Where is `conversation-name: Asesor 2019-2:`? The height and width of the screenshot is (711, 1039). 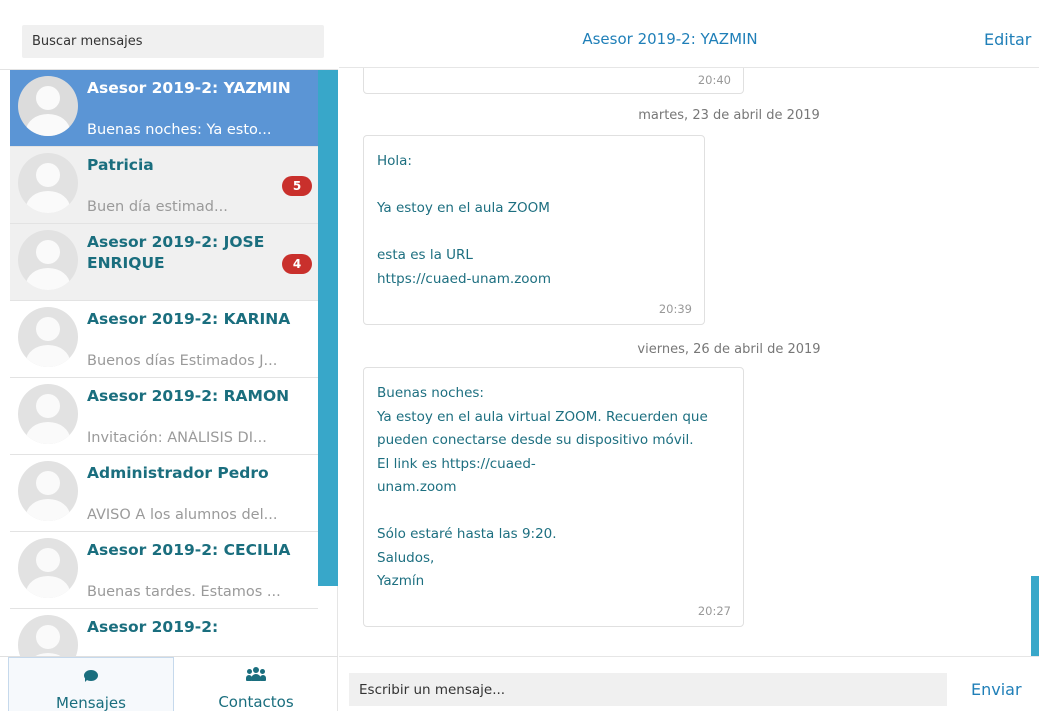
conversation-name: Asesor 2019-2: is located at coordinates (153, 627).